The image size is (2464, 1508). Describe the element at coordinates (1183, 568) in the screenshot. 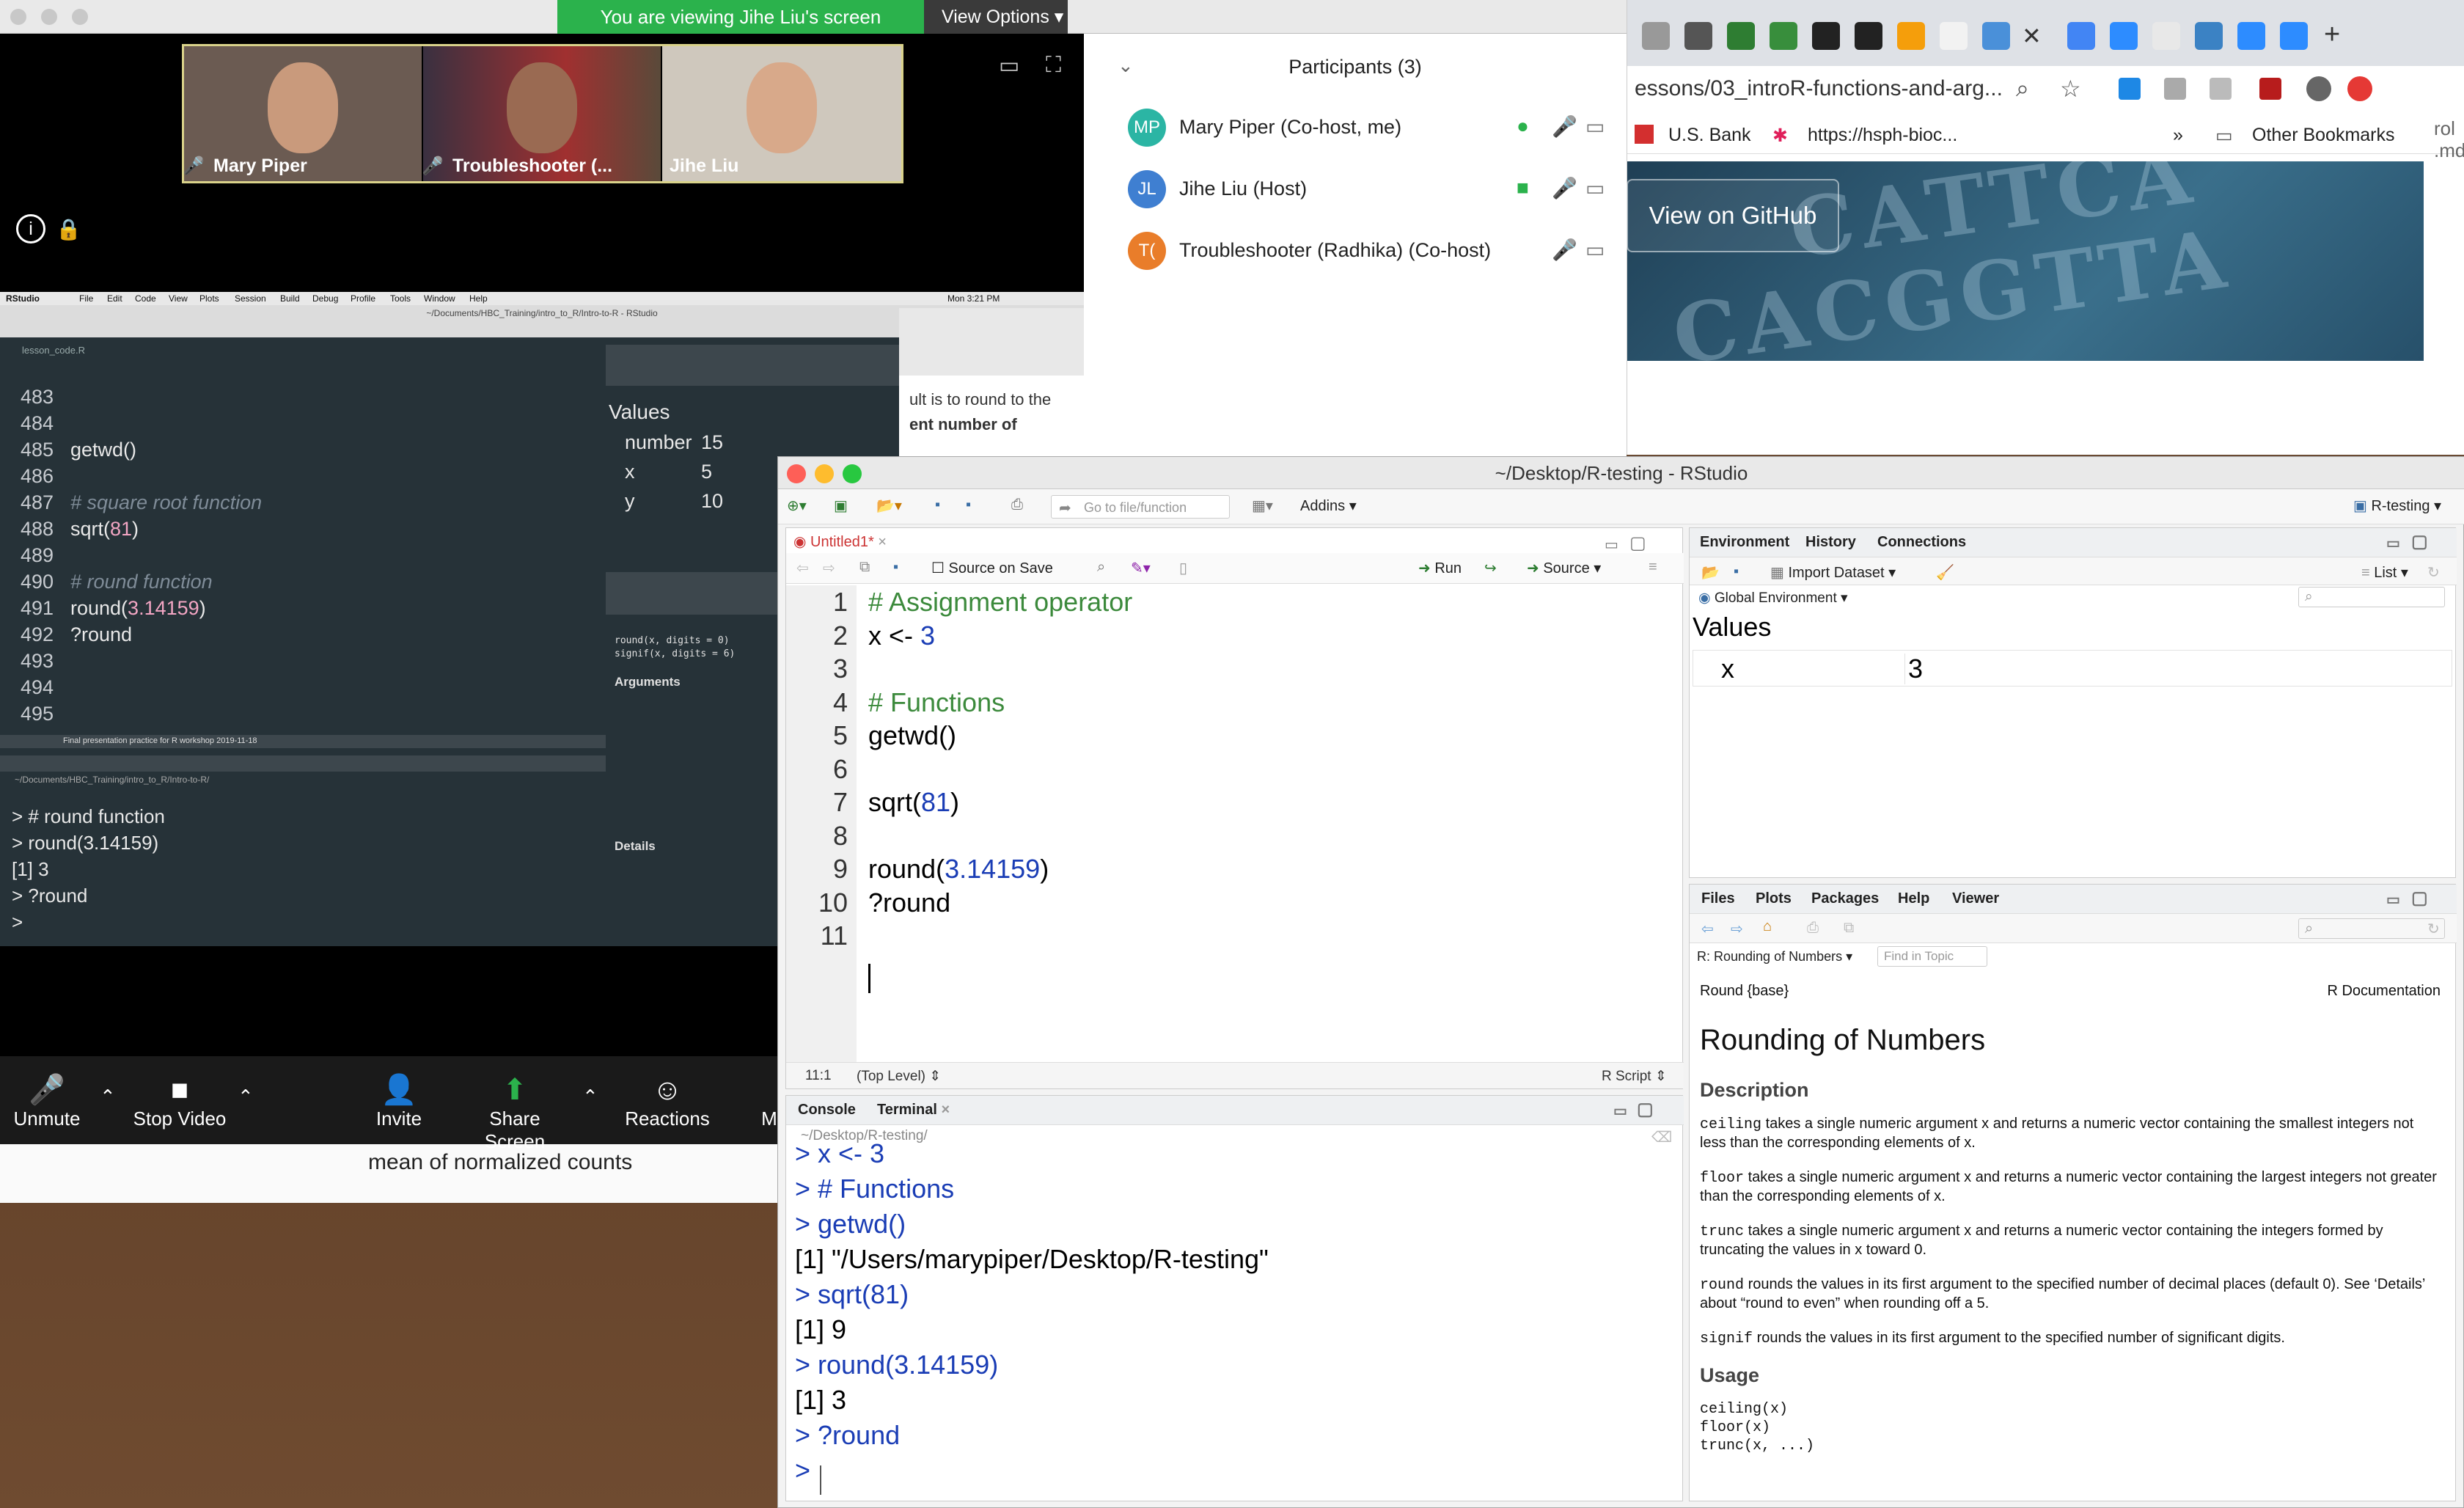

I see `compile-report-icon: ▯` at that location.